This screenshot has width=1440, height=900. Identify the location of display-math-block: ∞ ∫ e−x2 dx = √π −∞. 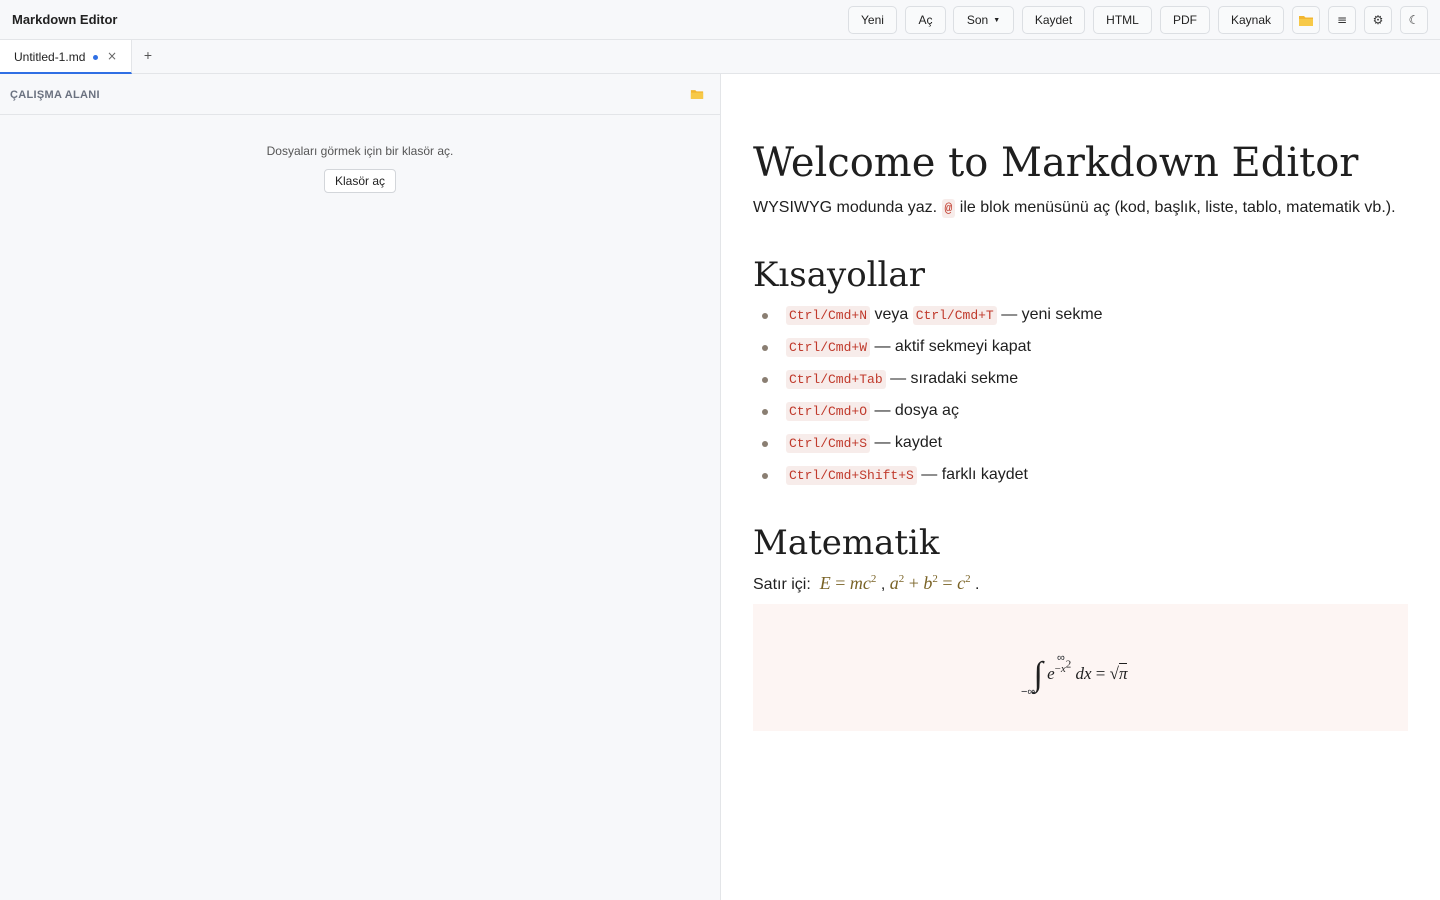
(1080, 667).